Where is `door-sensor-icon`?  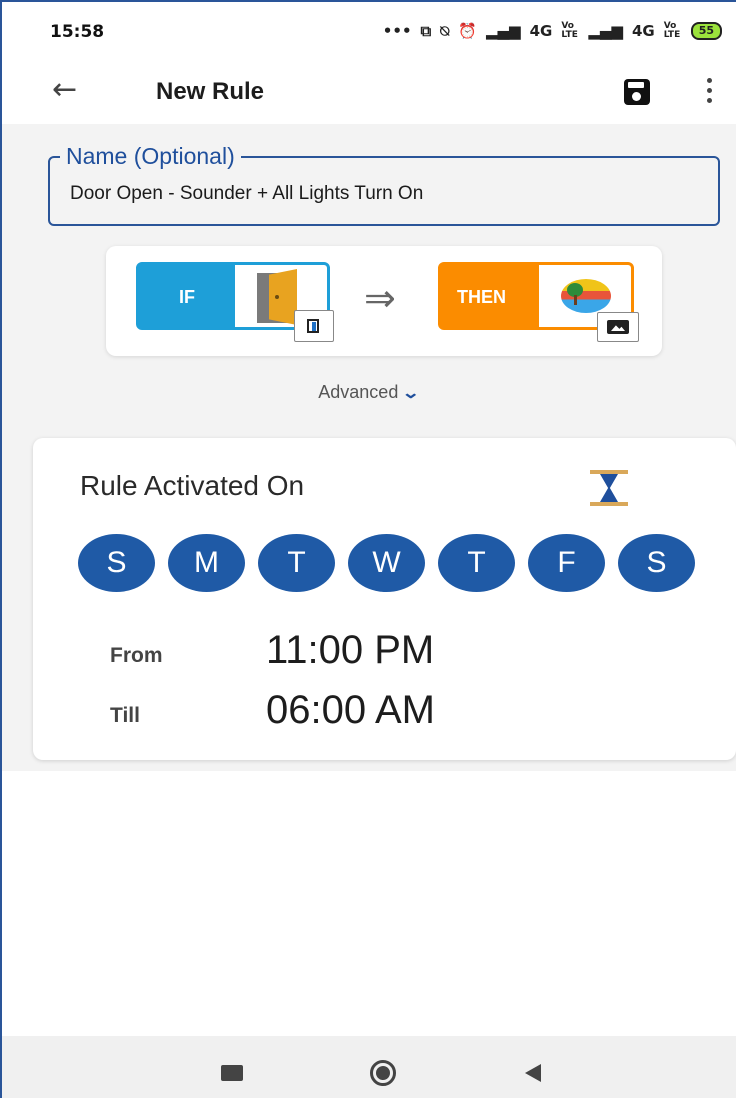
door-sensor-icon is located at coordinates (313, 326).